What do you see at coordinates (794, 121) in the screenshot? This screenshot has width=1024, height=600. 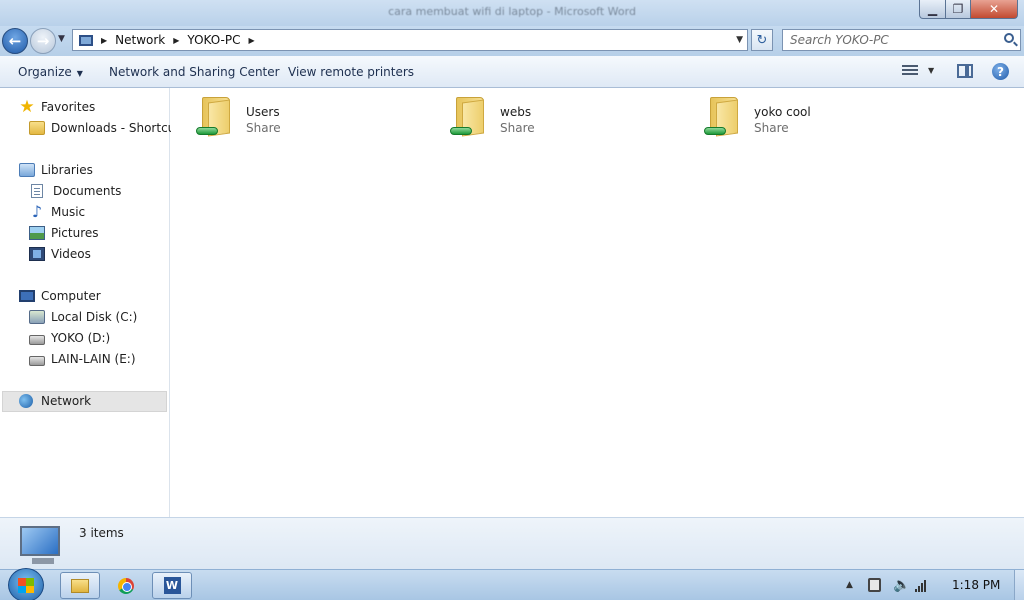 I see `share-item-yoko-cool: yoko cool Share` at bounding box center [794, 121].